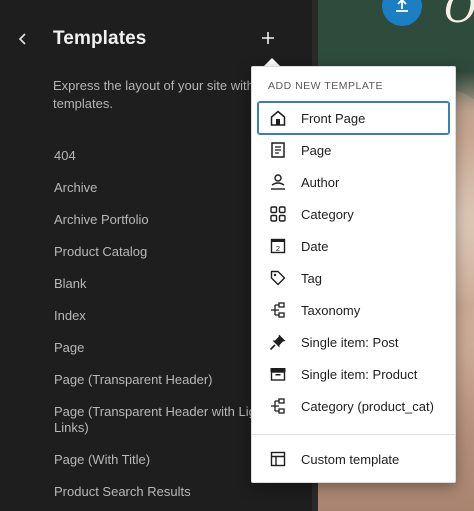 The height and width of the screenshot is (511, 474). What do you see at coordinates (350, 342) in the screenshot?
I see `menu-item-label: Single item: Post` at bounding box center [350, 342].